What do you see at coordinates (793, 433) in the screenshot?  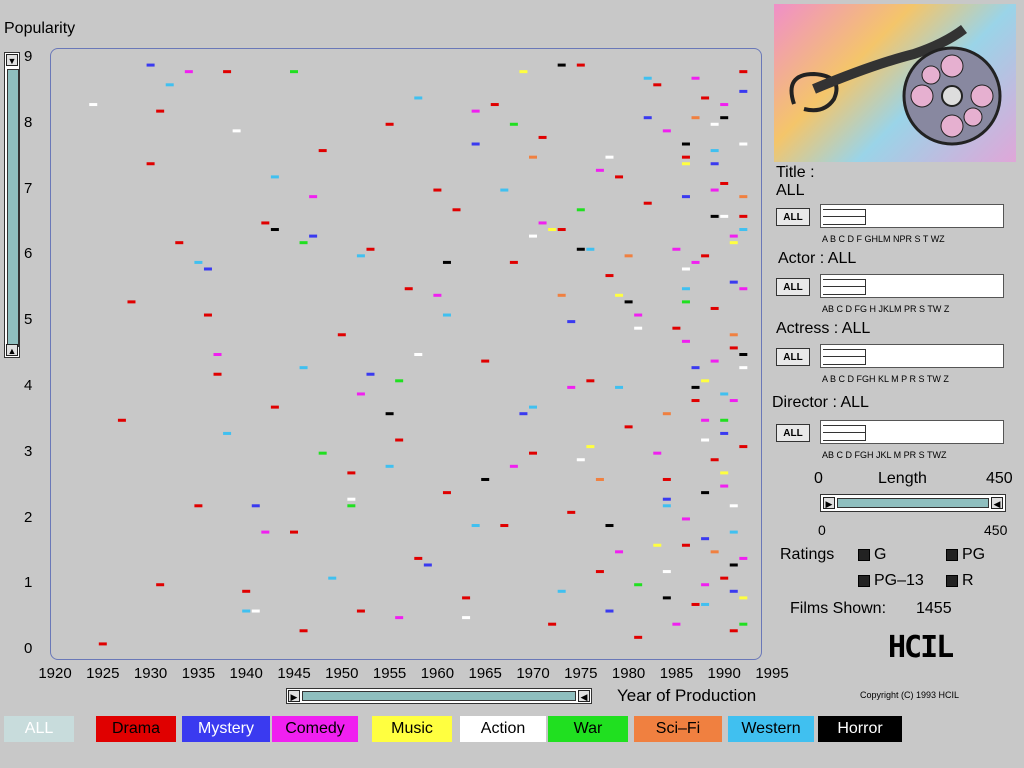 I see `director-all-button: ALL` at bounding box center [793, 433].